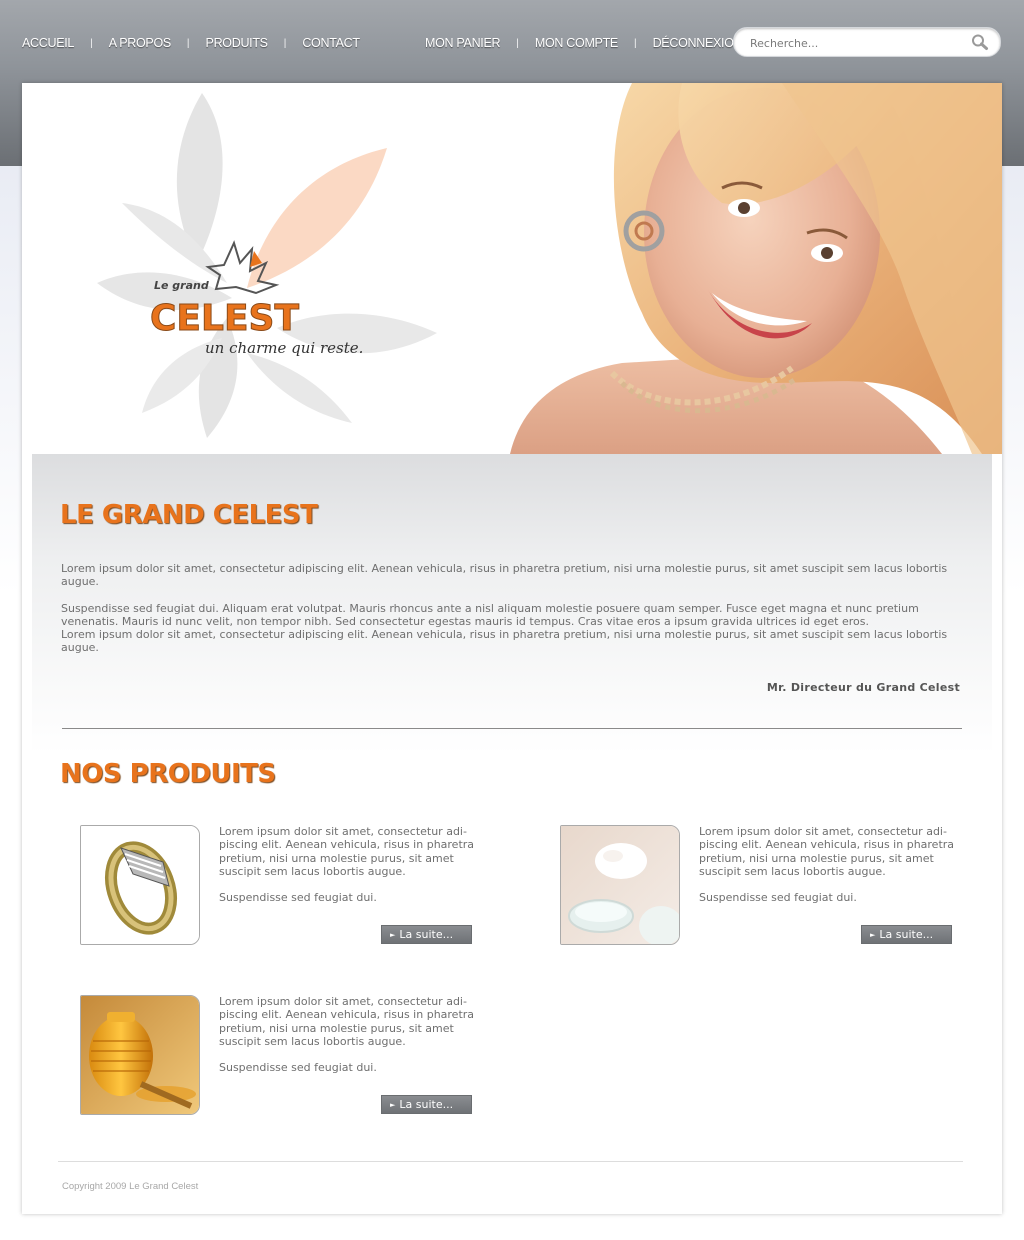 This screenshot has height=1240, width=1024. I want to click on search-box, so click(867, 42).